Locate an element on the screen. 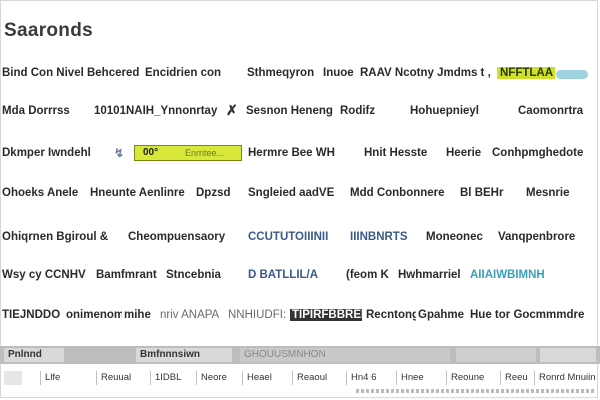 The image size is (600, 400). row-cell: Caomonrtra is located at coordinates (551, 111).